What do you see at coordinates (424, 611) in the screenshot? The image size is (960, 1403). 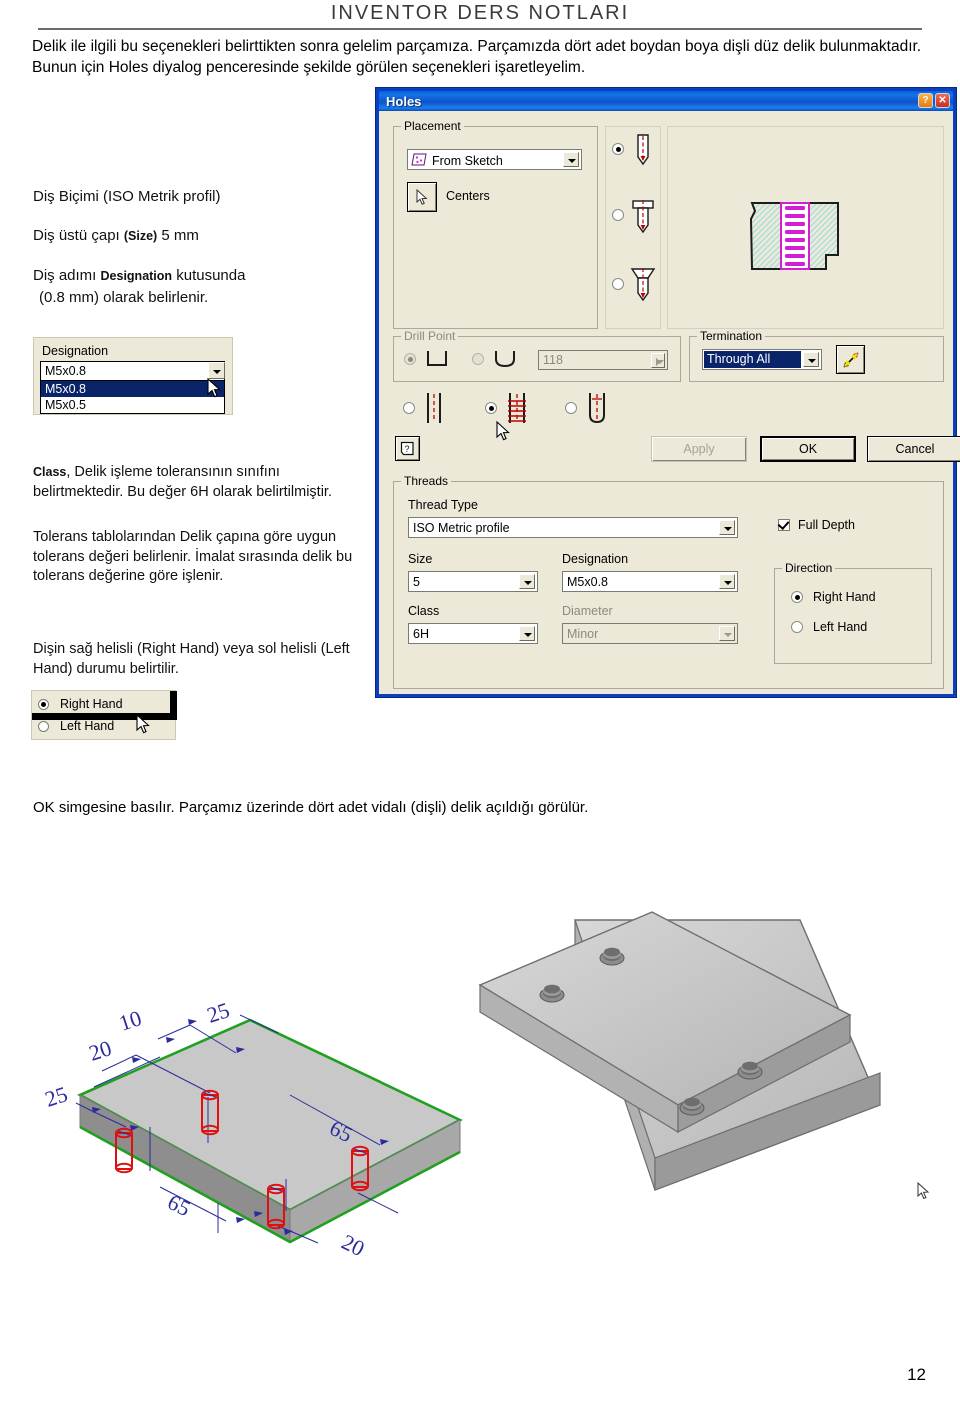 I see `class-label: Class` at bounding box center [424, 611].